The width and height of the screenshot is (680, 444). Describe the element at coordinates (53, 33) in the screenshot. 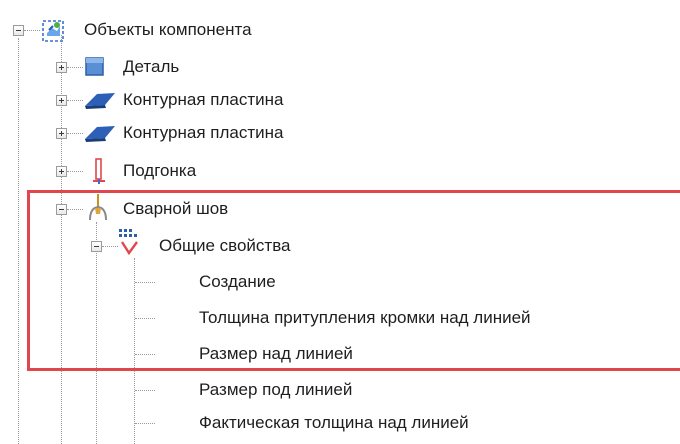

I see `component-objects-icon` at that location.